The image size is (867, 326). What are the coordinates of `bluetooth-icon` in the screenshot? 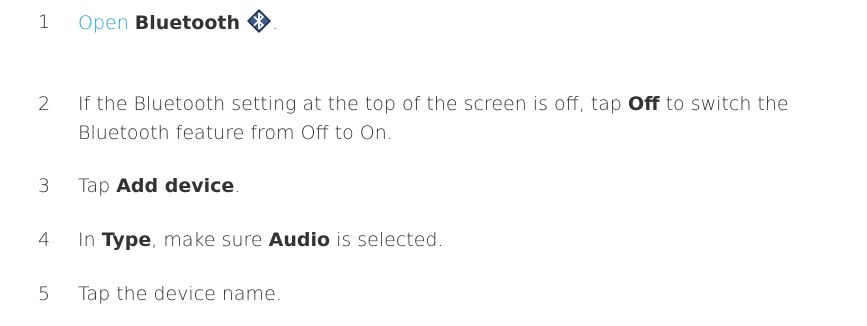 It's located at (259, 21).